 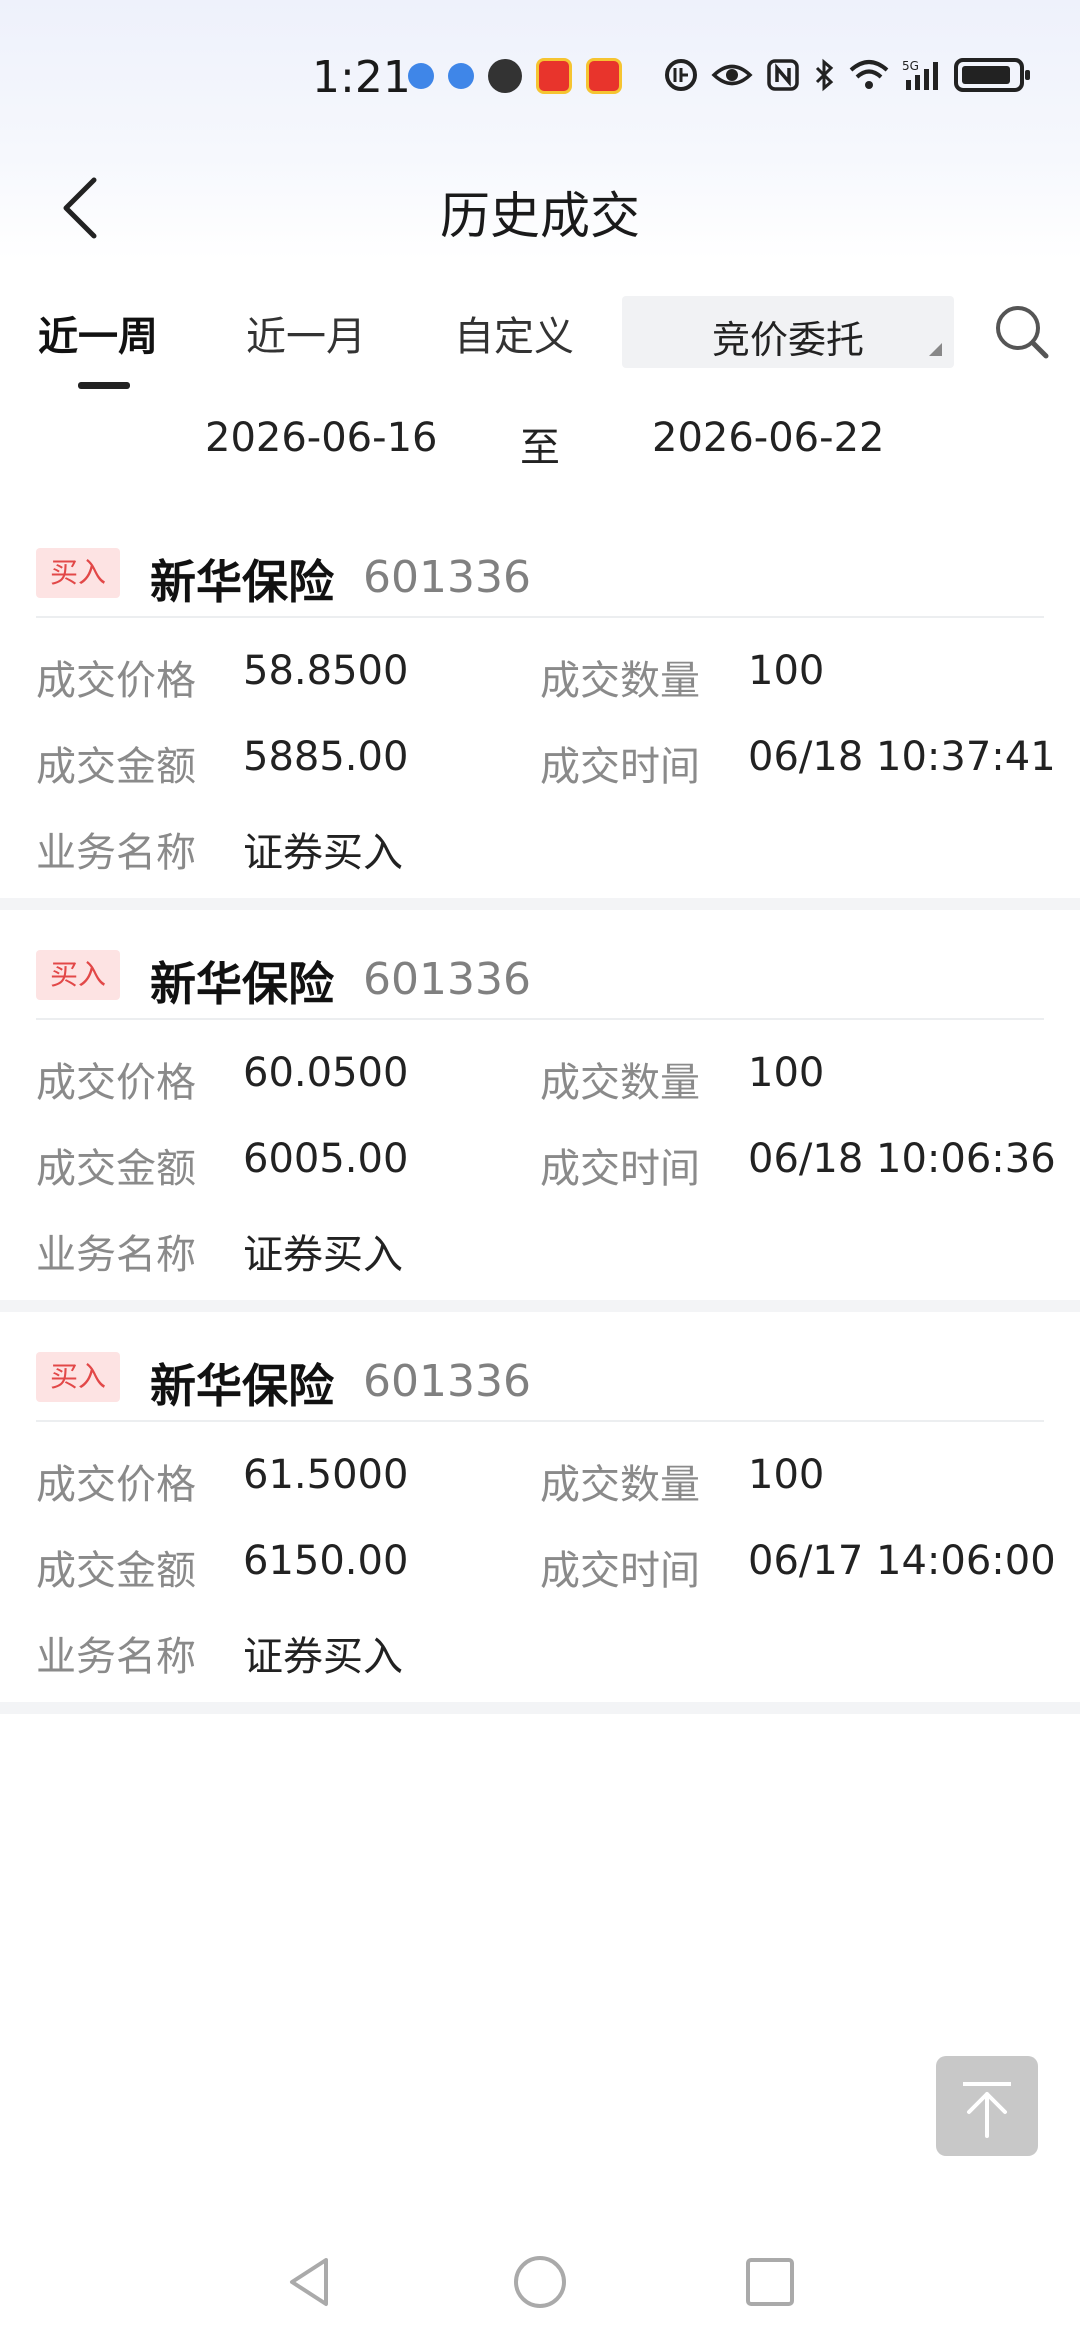 What do you see at coordinates (768, 438) in the screenshot?
I see `end-date: 2026-06-22` at bounding box center [768, 438].